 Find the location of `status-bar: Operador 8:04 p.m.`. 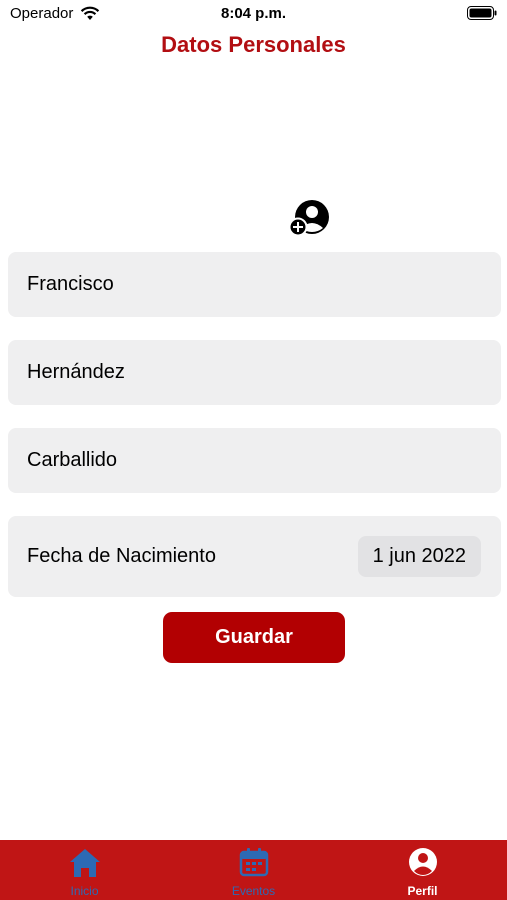

status-bar: Operador 8:04 p.m. is located at coordinates (253, 14).